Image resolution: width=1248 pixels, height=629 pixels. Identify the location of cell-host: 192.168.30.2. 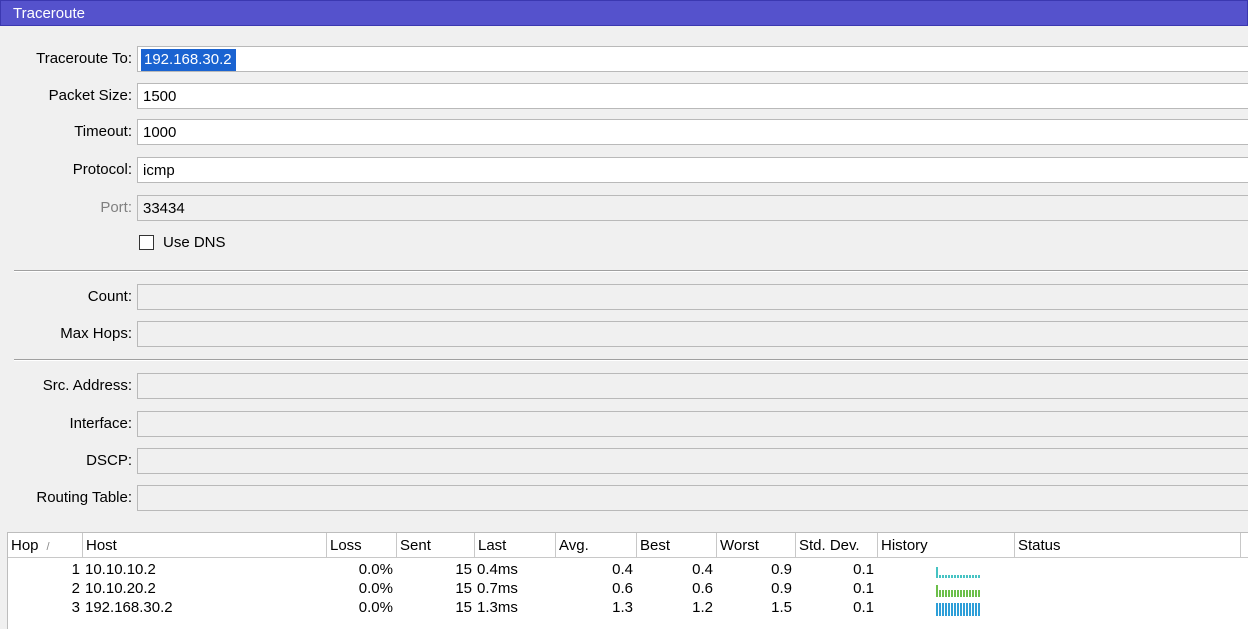
(129, 607).